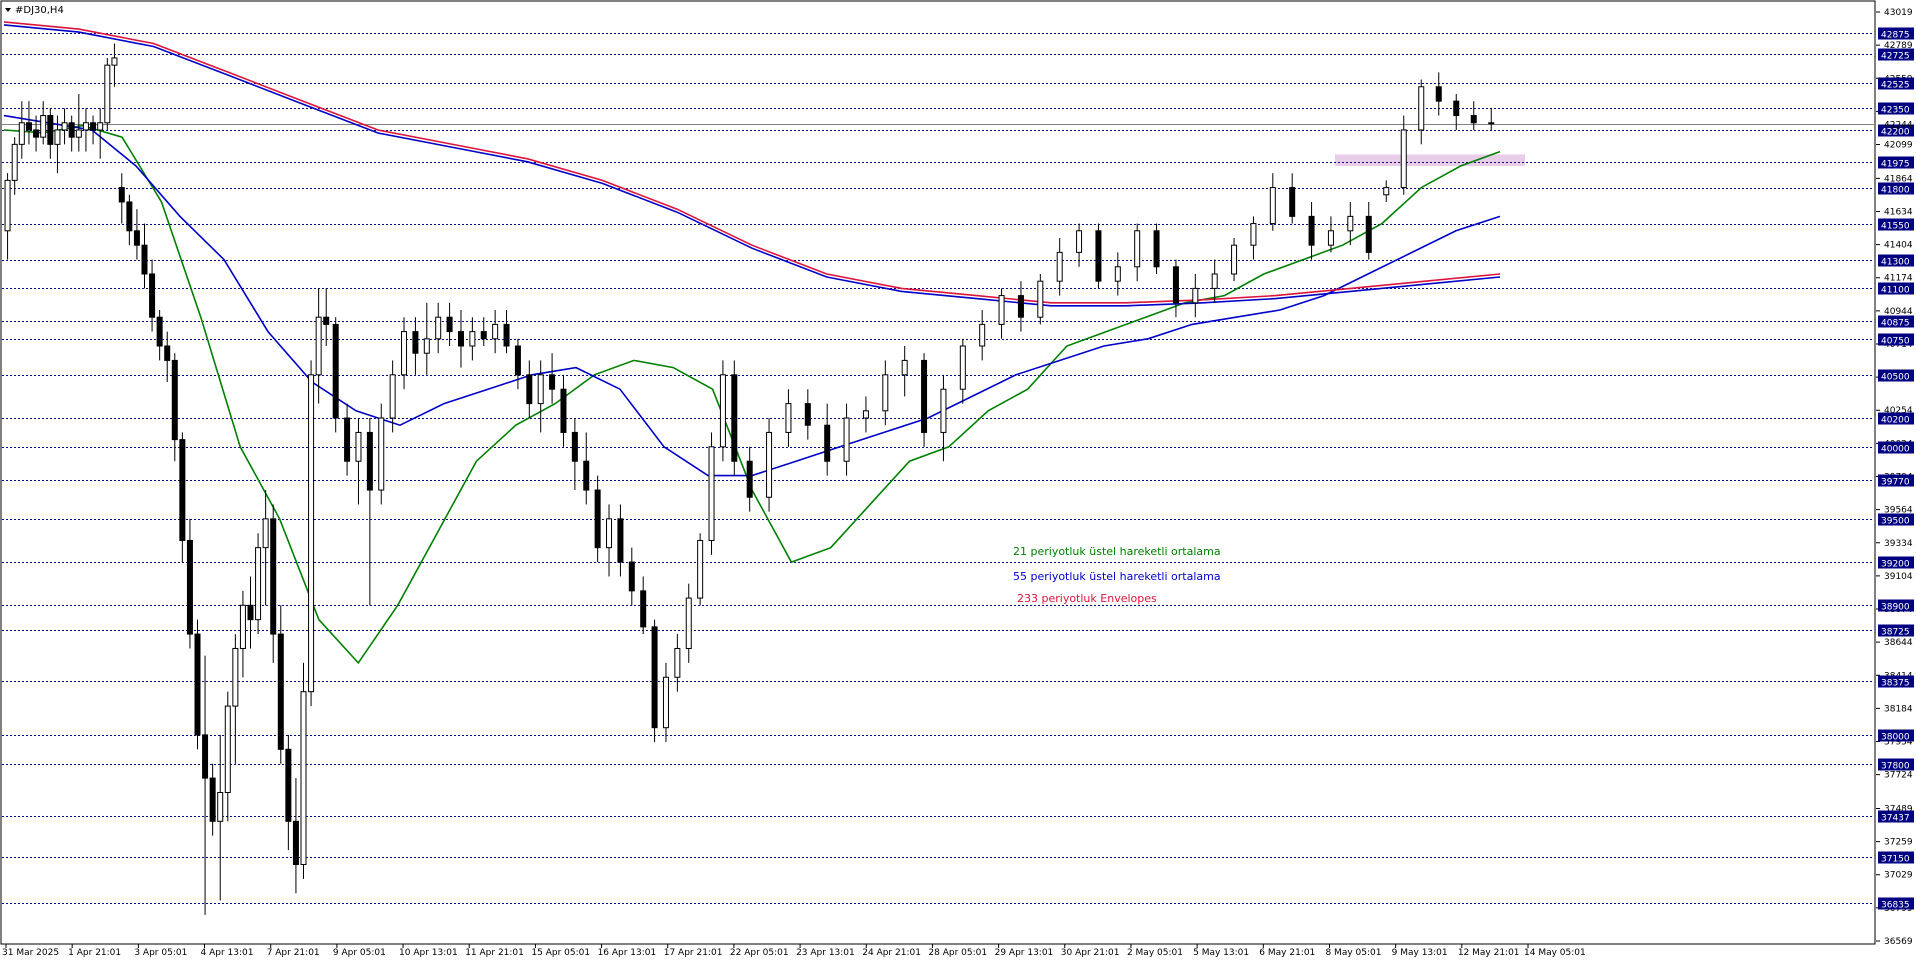 The image size is (1916, 967). What do you see at coordinates (39, 10) in the screenshot?
I see `chart-title: #DJ30,H4` at bounding box center [39, 10].